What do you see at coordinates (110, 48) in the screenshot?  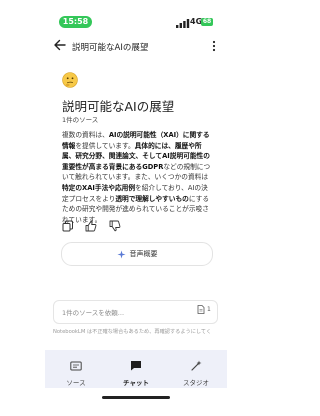 I see `app-bar-title: 説明可能なAIの展望` at bounding box center [110, 48].